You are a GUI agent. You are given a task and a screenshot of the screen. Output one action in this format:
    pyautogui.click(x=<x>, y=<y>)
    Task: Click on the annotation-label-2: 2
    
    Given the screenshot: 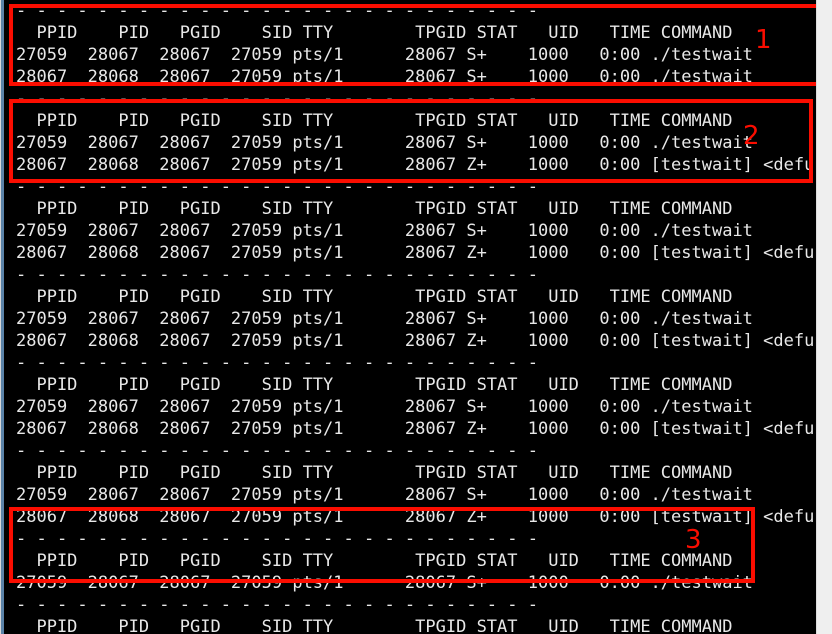 What is the action you would take?
    pyautogui.click(x=751, y=136)
    